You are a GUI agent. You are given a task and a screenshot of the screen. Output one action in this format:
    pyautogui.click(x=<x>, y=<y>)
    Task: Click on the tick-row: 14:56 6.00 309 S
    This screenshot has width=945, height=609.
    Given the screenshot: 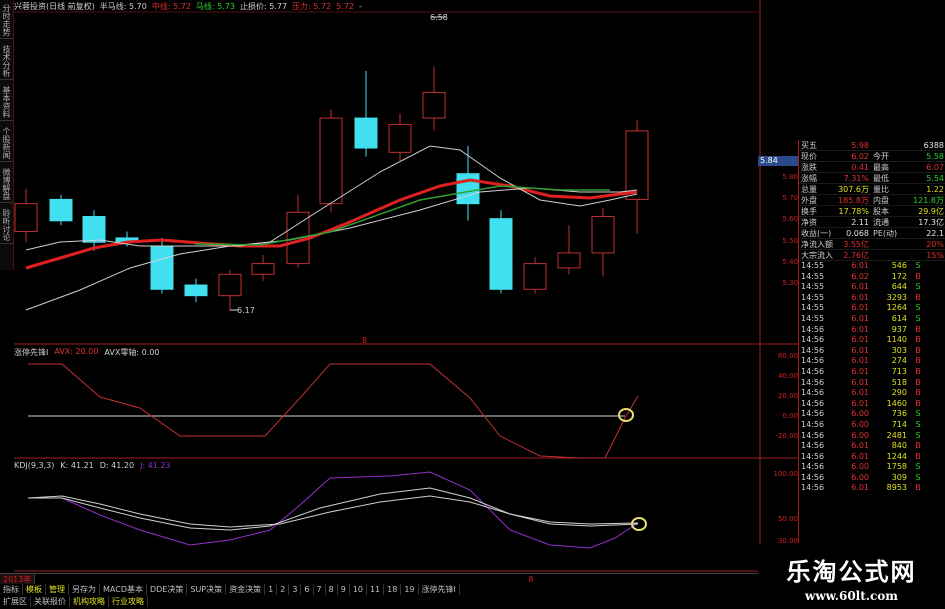 What is the action you would take?
    pyautogui.click(x=861, y=477)
    